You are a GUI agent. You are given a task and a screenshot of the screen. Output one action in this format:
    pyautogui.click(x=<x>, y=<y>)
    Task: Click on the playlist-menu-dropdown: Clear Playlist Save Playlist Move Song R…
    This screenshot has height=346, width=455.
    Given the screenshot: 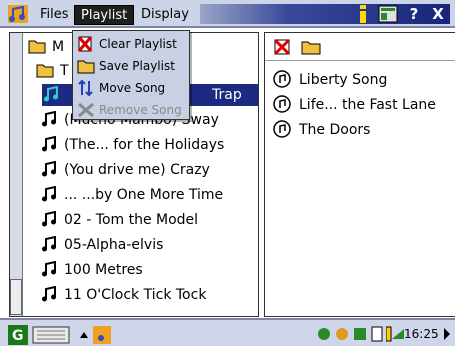 What is the action you would take?
    pyautogui.click(x=131, y=75)
    